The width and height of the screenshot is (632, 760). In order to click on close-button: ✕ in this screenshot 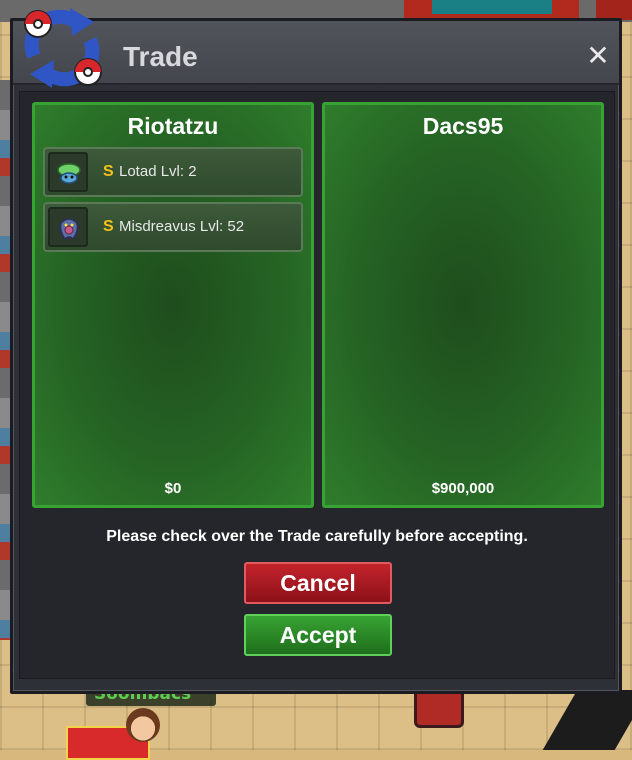, I will do `click(598, 56)`.